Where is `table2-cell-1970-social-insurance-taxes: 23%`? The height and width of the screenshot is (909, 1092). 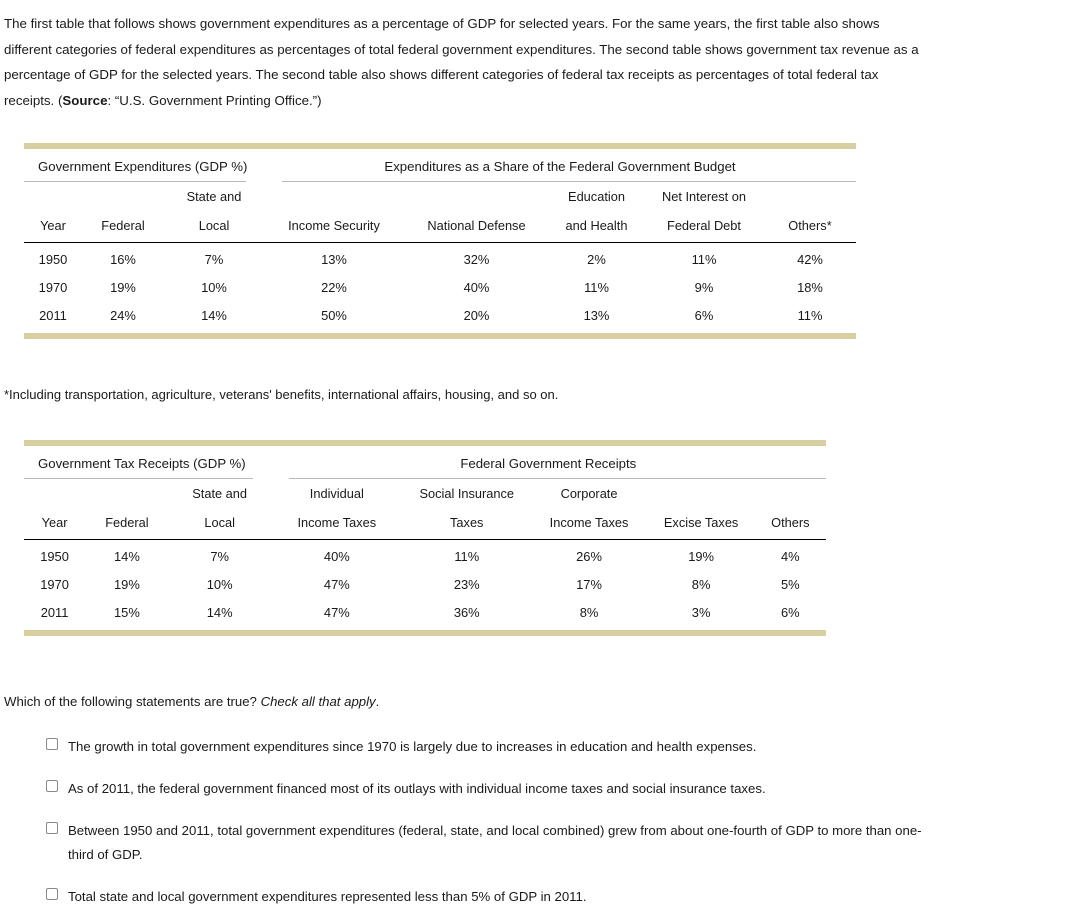
table2-cell-1970-social-insurance-taxes: 23% is located at coordinates (466, 584).